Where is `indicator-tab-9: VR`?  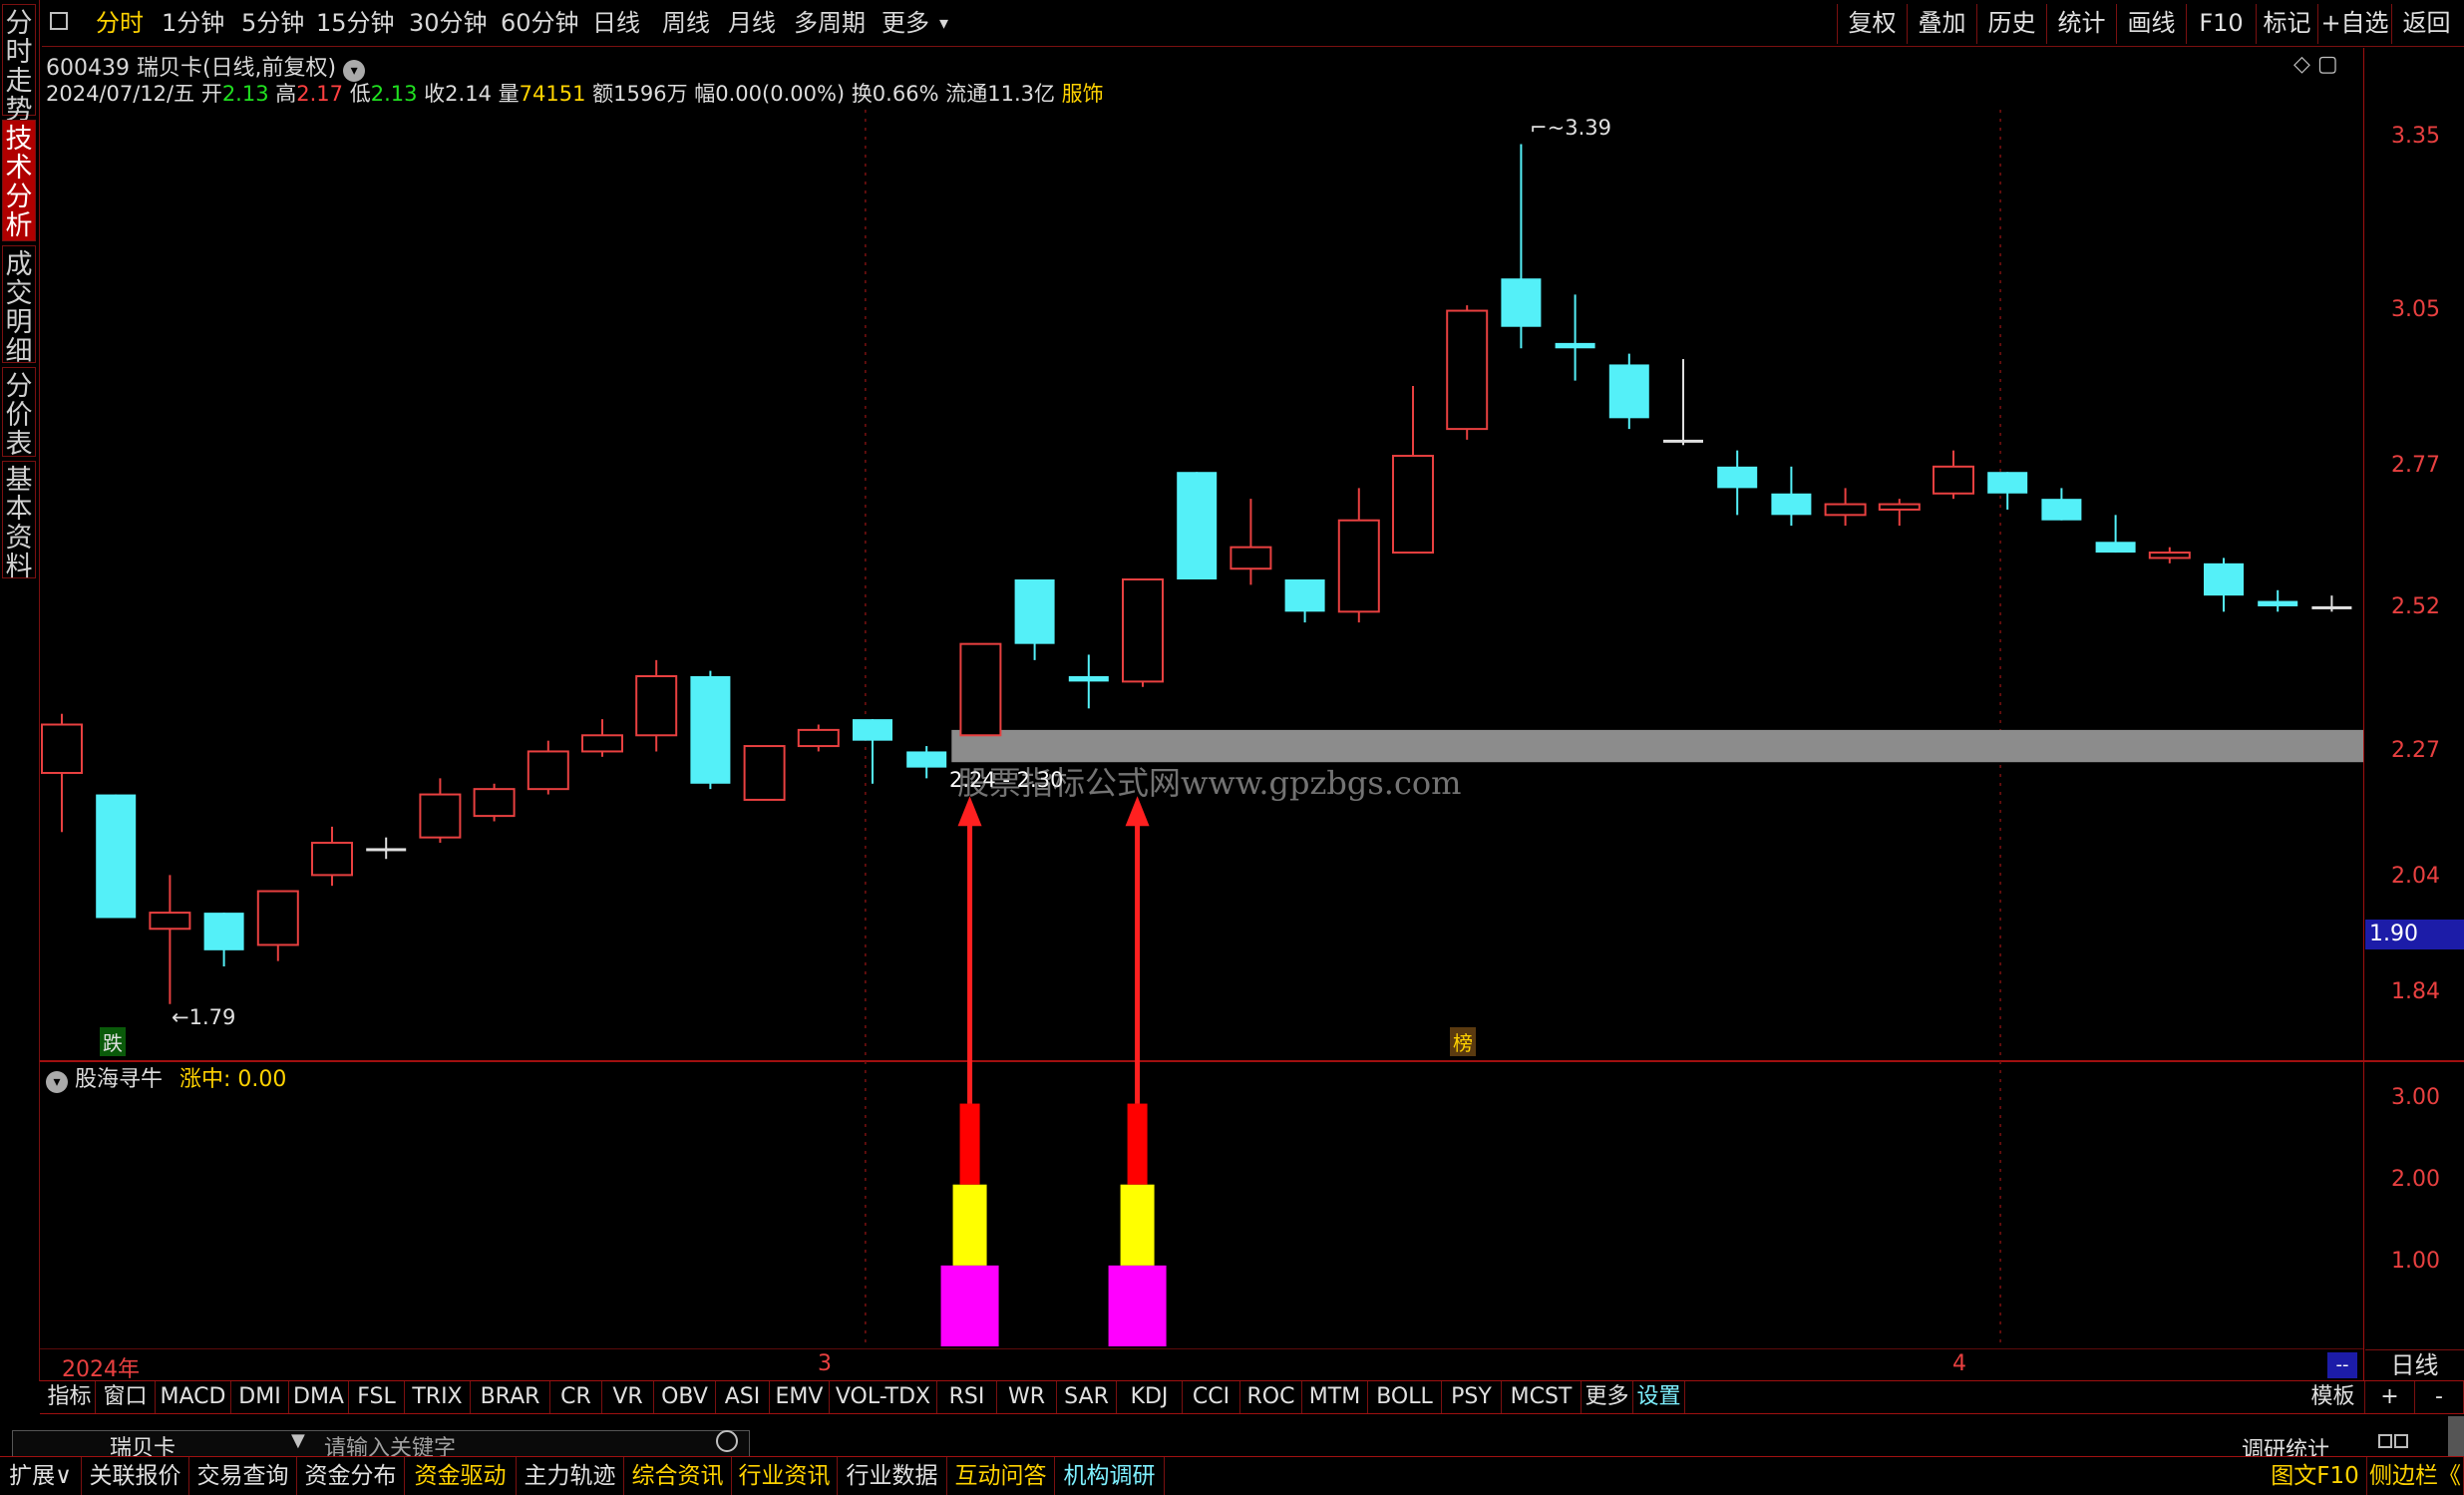 indicator-tab-9: VR is located at coordinates (628, 1397).